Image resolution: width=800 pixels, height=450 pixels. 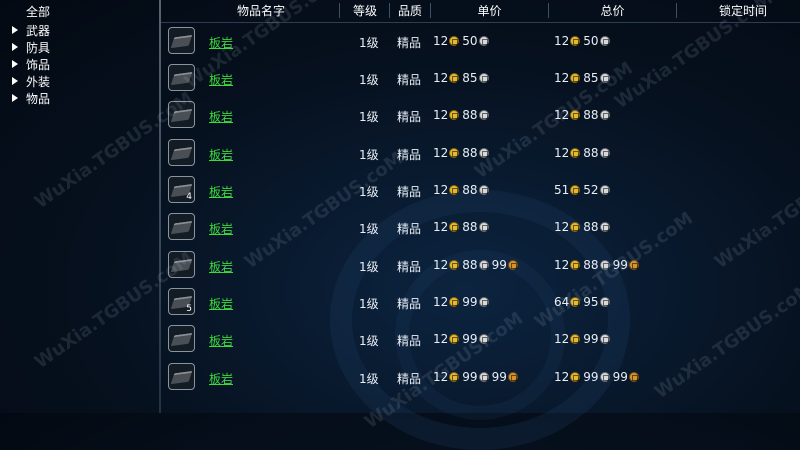 I want to click on table-row: 板岩 1级 精品 12 50 12 50, so click(x=480, y=41).